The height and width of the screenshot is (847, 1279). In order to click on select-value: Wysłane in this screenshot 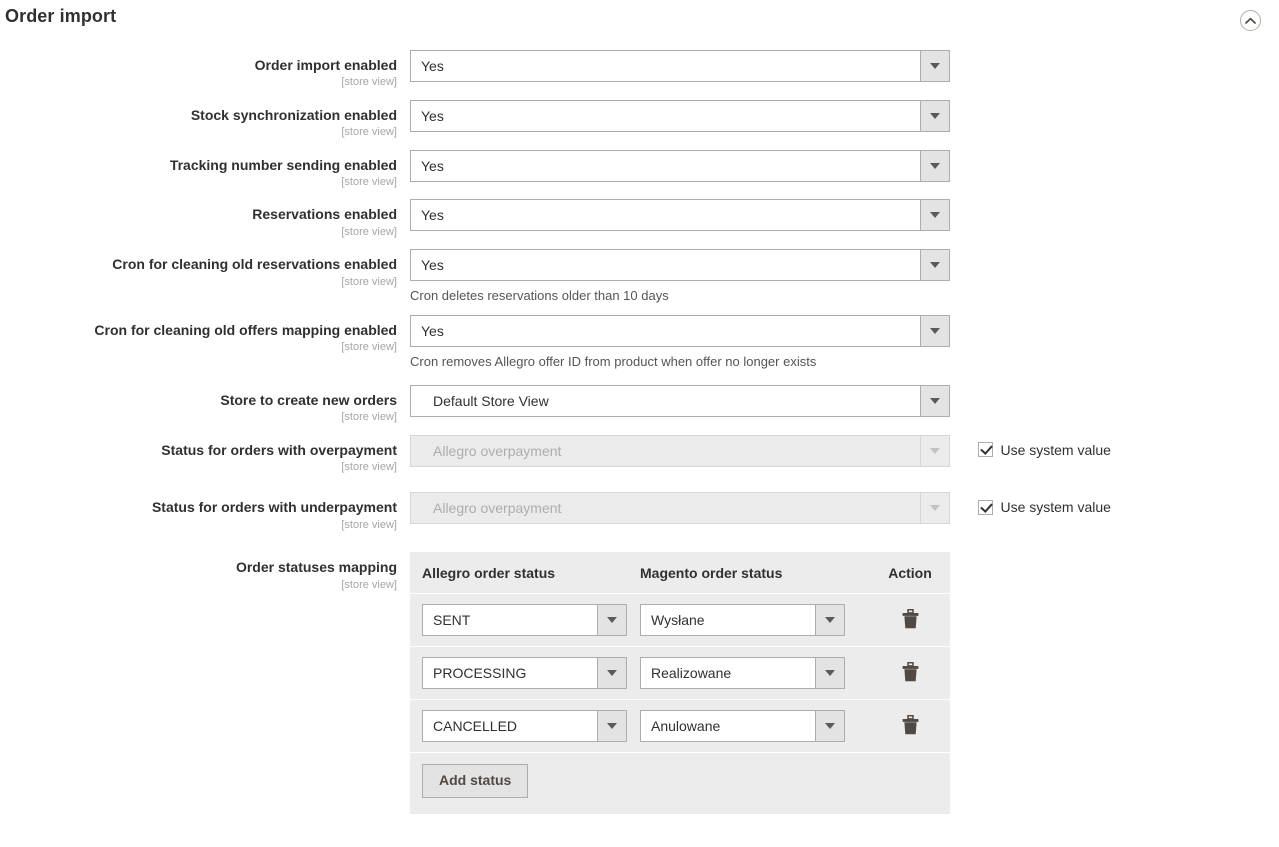, I will do `click(678, 620)`.